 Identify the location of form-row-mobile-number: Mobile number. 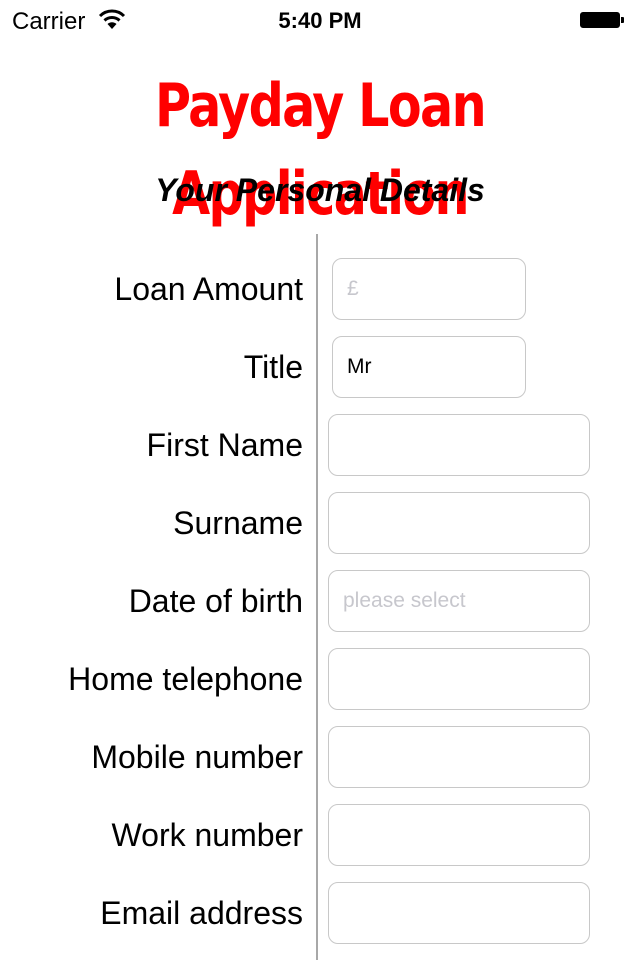
(320, 757).